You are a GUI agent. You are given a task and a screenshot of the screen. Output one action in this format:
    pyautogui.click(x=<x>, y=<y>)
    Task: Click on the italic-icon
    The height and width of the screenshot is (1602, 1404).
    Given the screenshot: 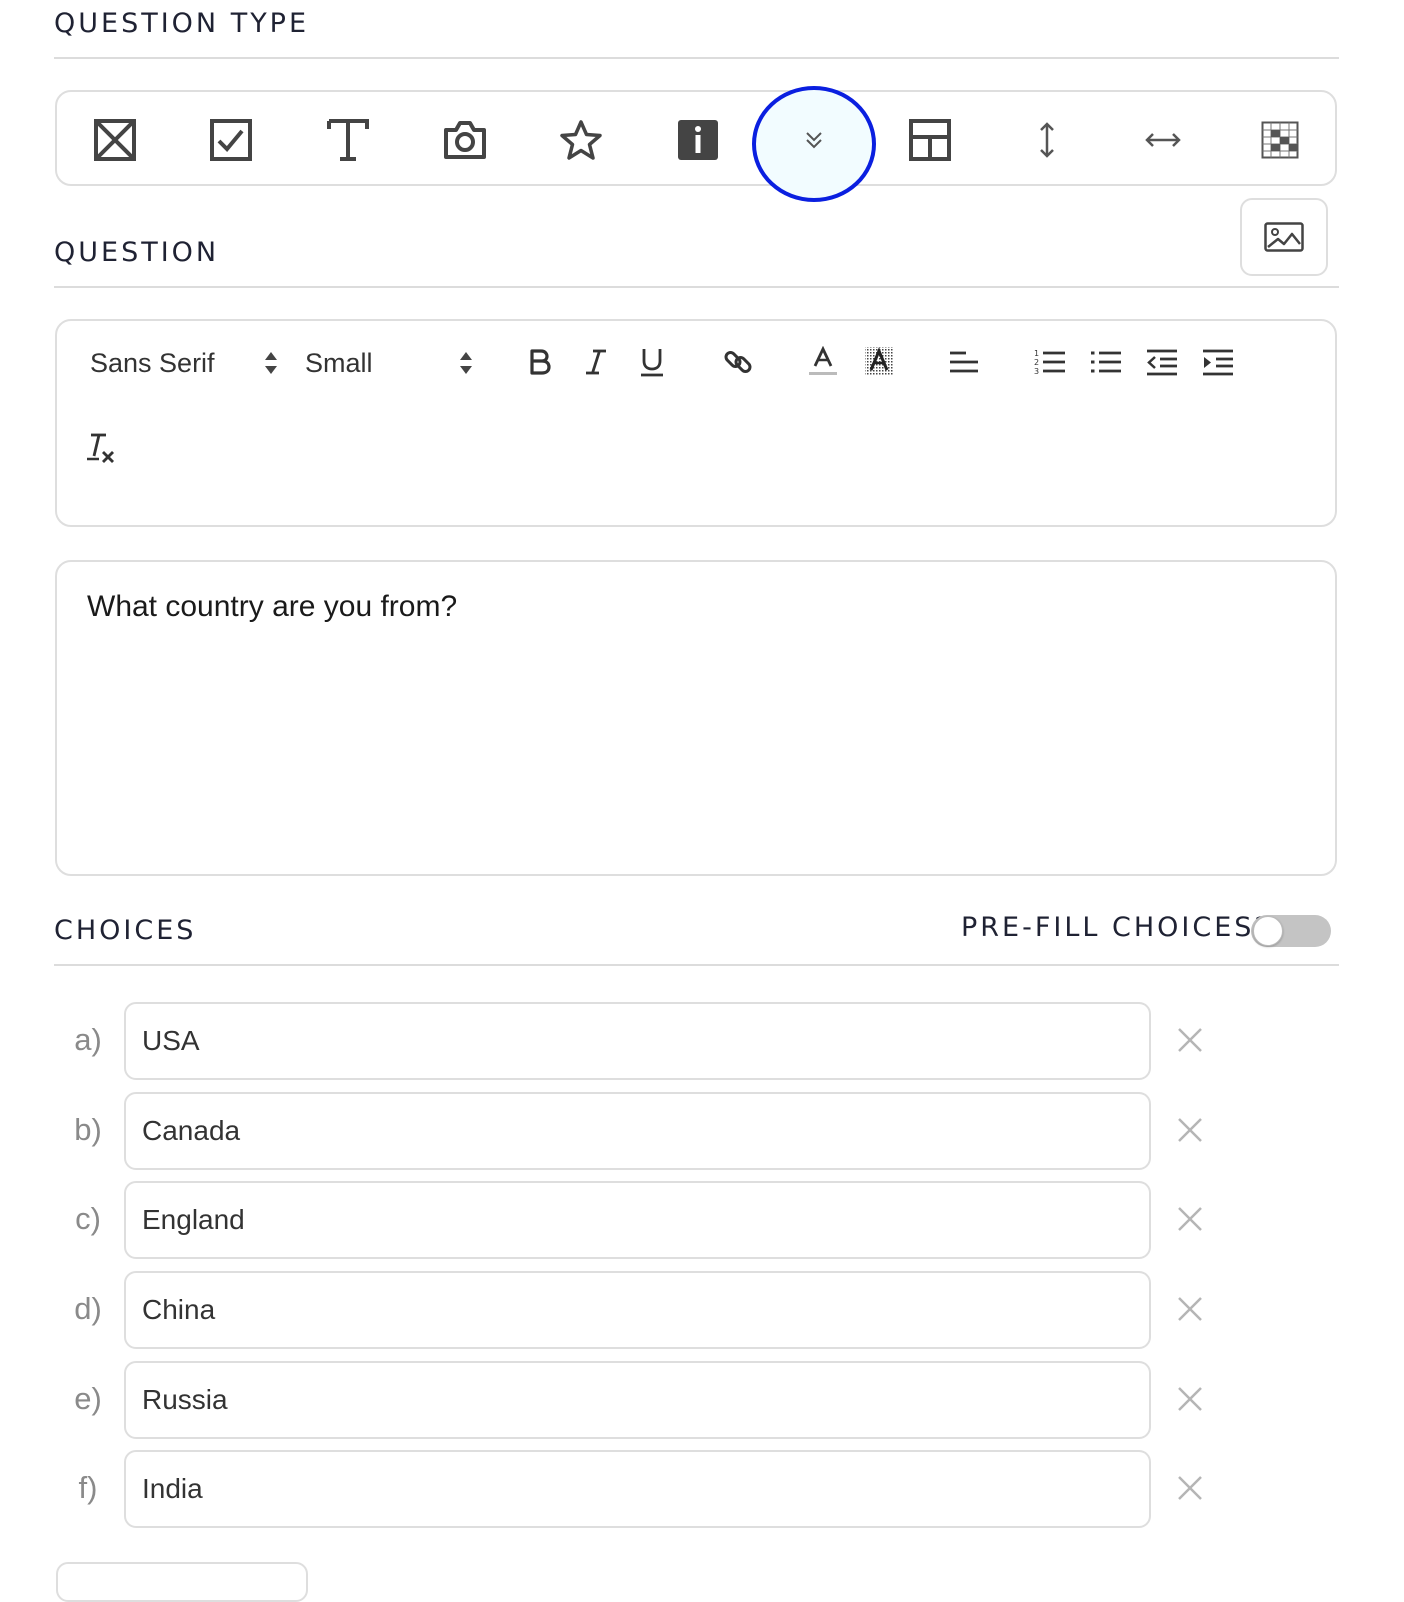 What is the action you would take?
    pyautogui.click(x=596, y=362)
    